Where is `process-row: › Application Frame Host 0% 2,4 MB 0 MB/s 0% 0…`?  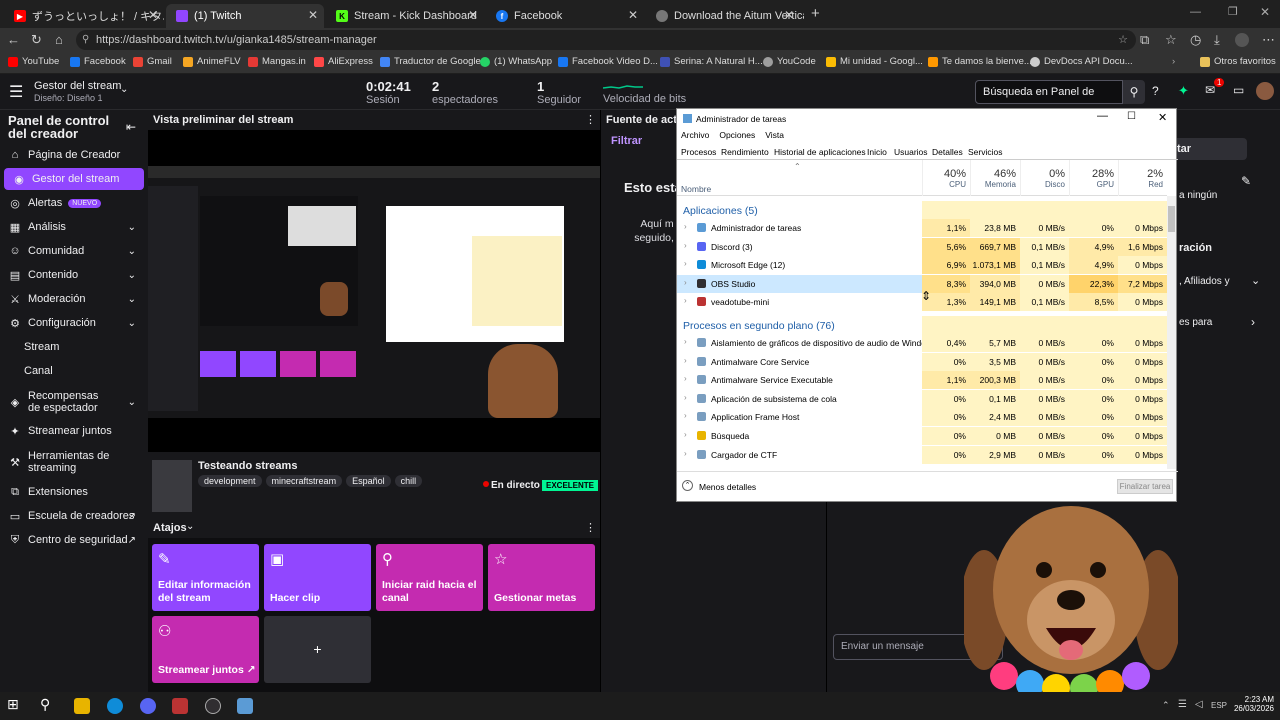 process-row: › Application Frame Host 0% 2,4 MB 0 MB/s 0% 0… is located at coordinates (922, 417).